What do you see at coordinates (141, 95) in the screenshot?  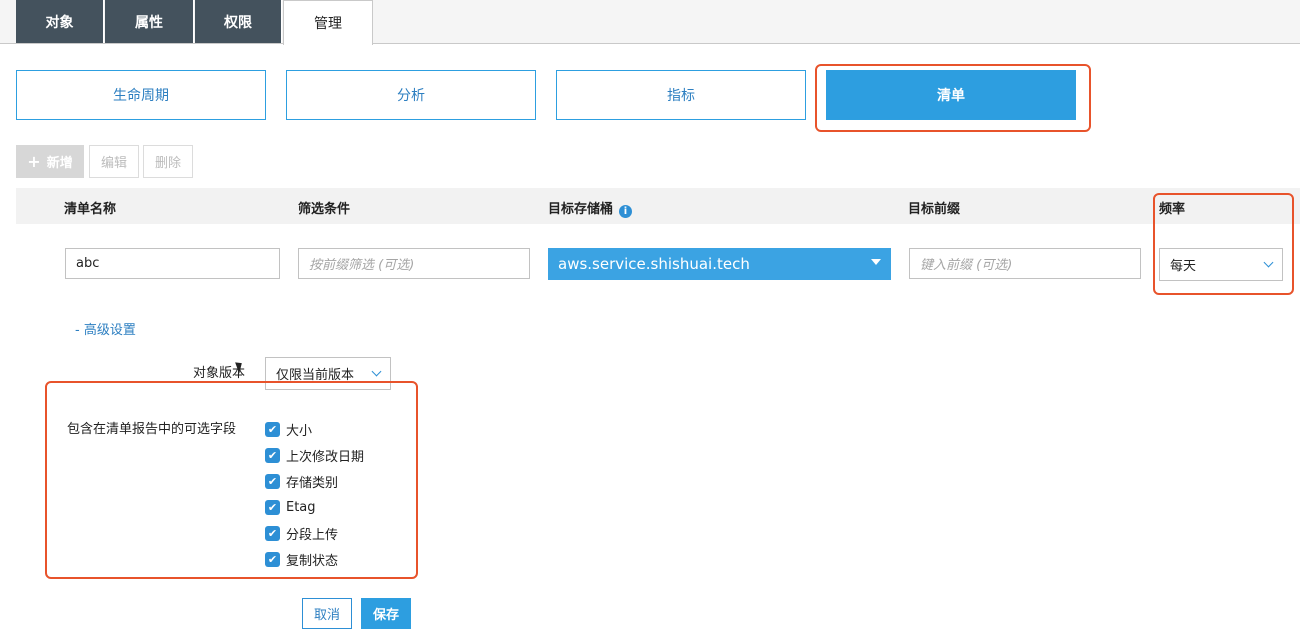 I see `tab-lifecycle: 生命周期` at bounding box center [141, 95].